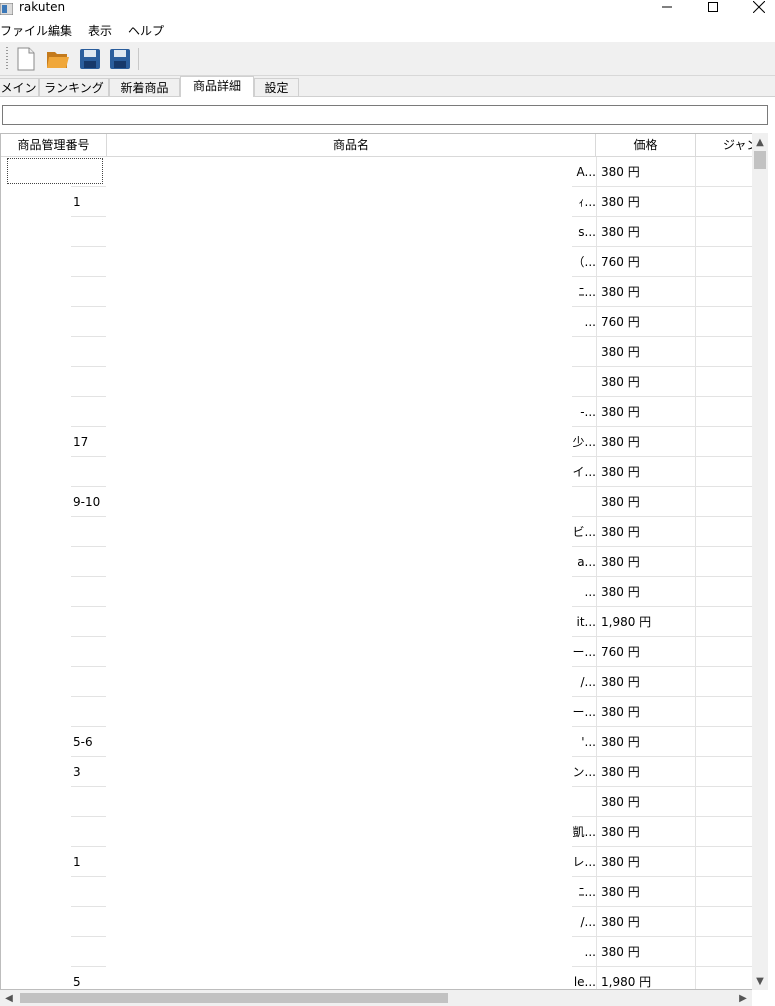 The image size is (775, 1006). Describe the element at coordinates (234, 998) in the screenshot. I see `horizontal-scroll-thumb` at that location.